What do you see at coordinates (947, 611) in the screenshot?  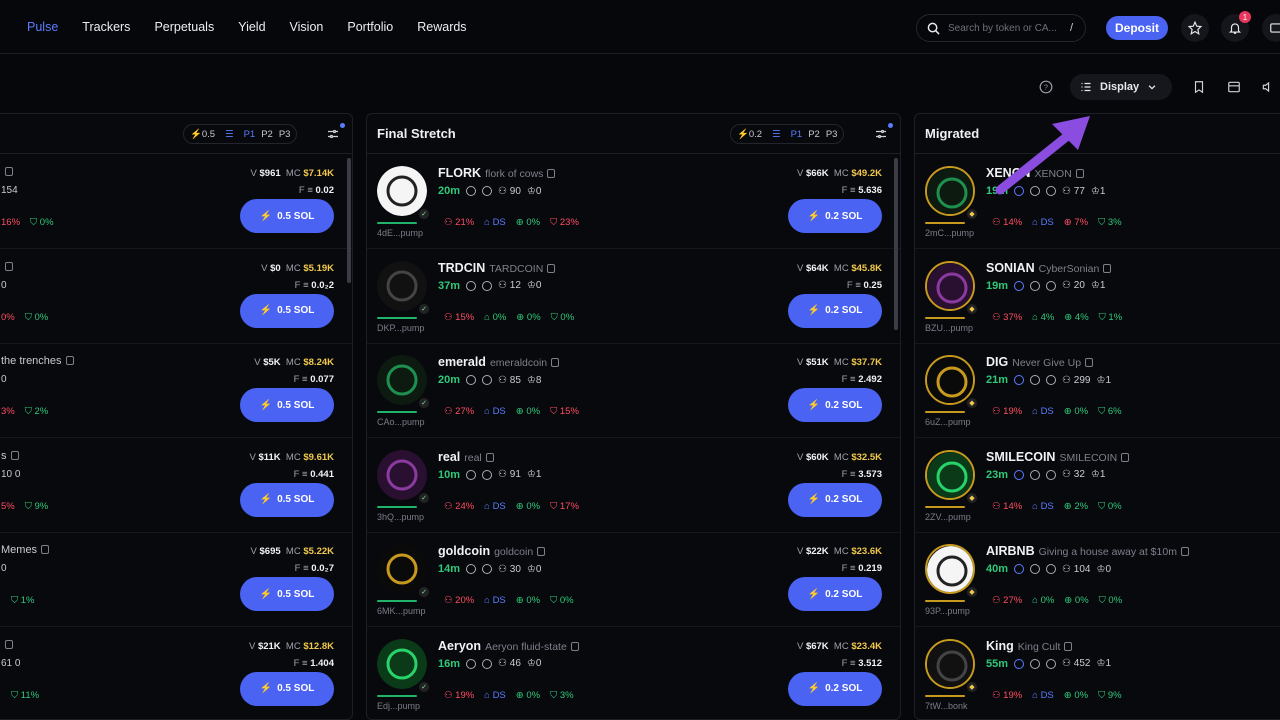 I see `contract-address: 93P...pump` at bounding box center [947, 611].